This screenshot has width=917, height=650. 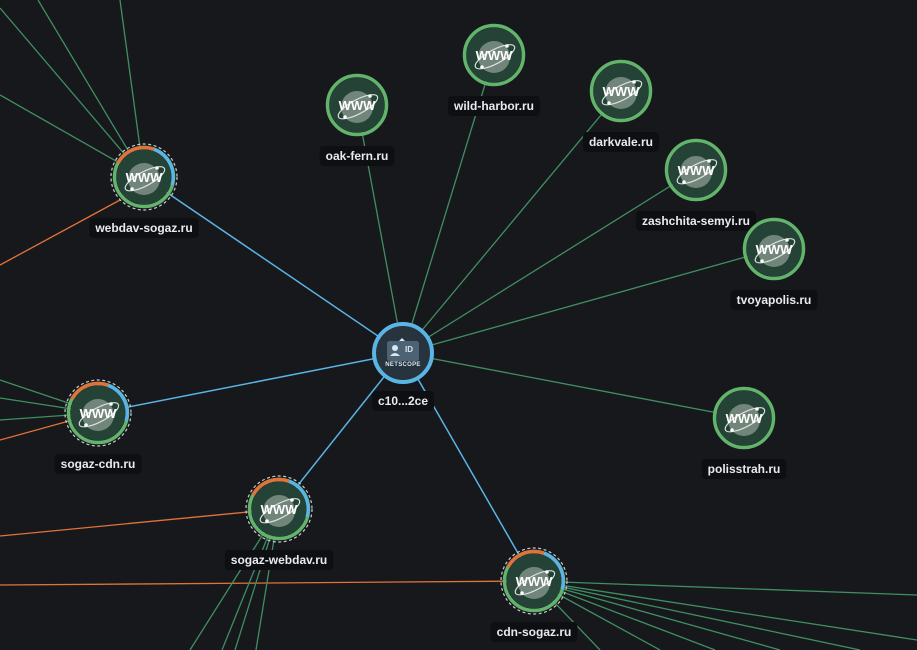 I want to click on label-webdav: webdav-sogaz.ru, so click(x=144, y=228).